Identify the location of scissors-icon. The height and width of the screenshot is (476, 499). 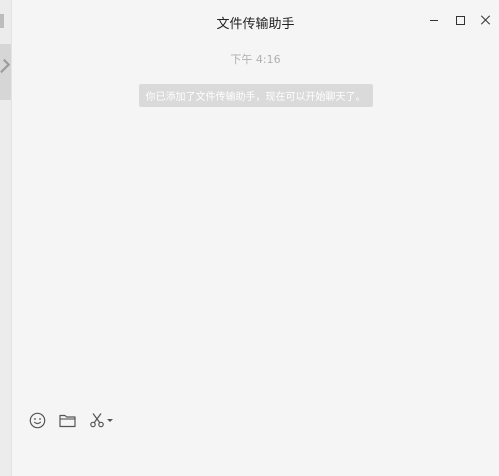
(97, 420).